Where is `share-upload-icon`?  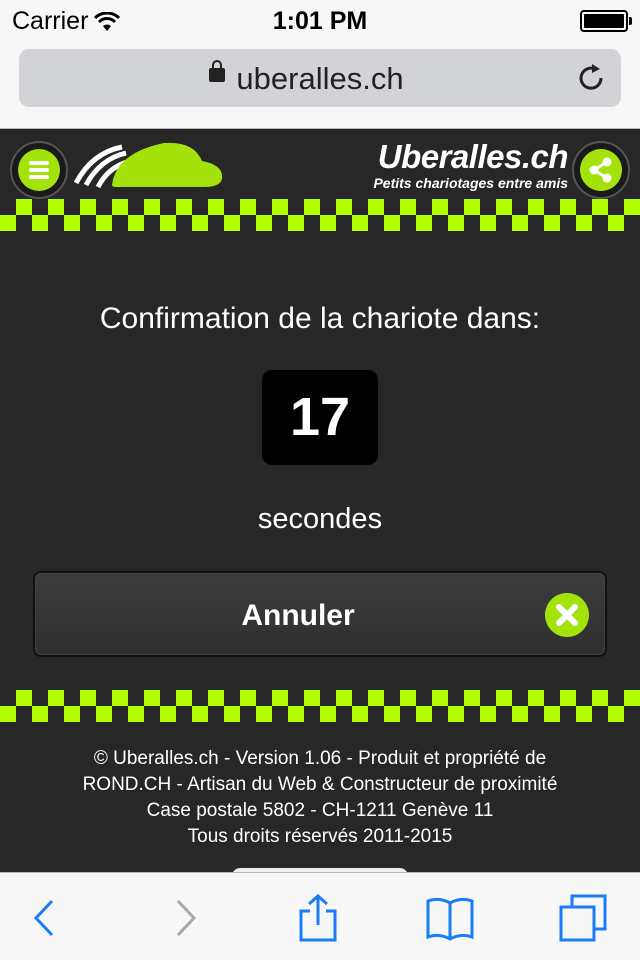
share-upload-icon is located at coordinates (318, 918).